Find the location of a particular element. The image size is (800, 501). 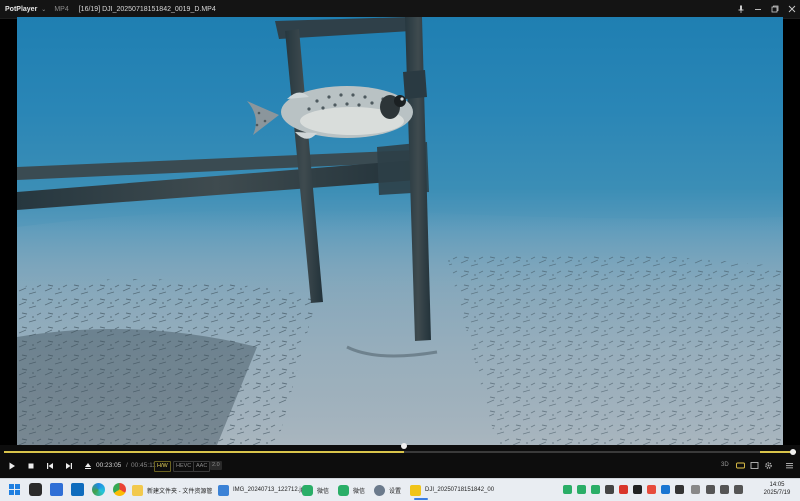

pufferfish is located at coordinates (330, 112).